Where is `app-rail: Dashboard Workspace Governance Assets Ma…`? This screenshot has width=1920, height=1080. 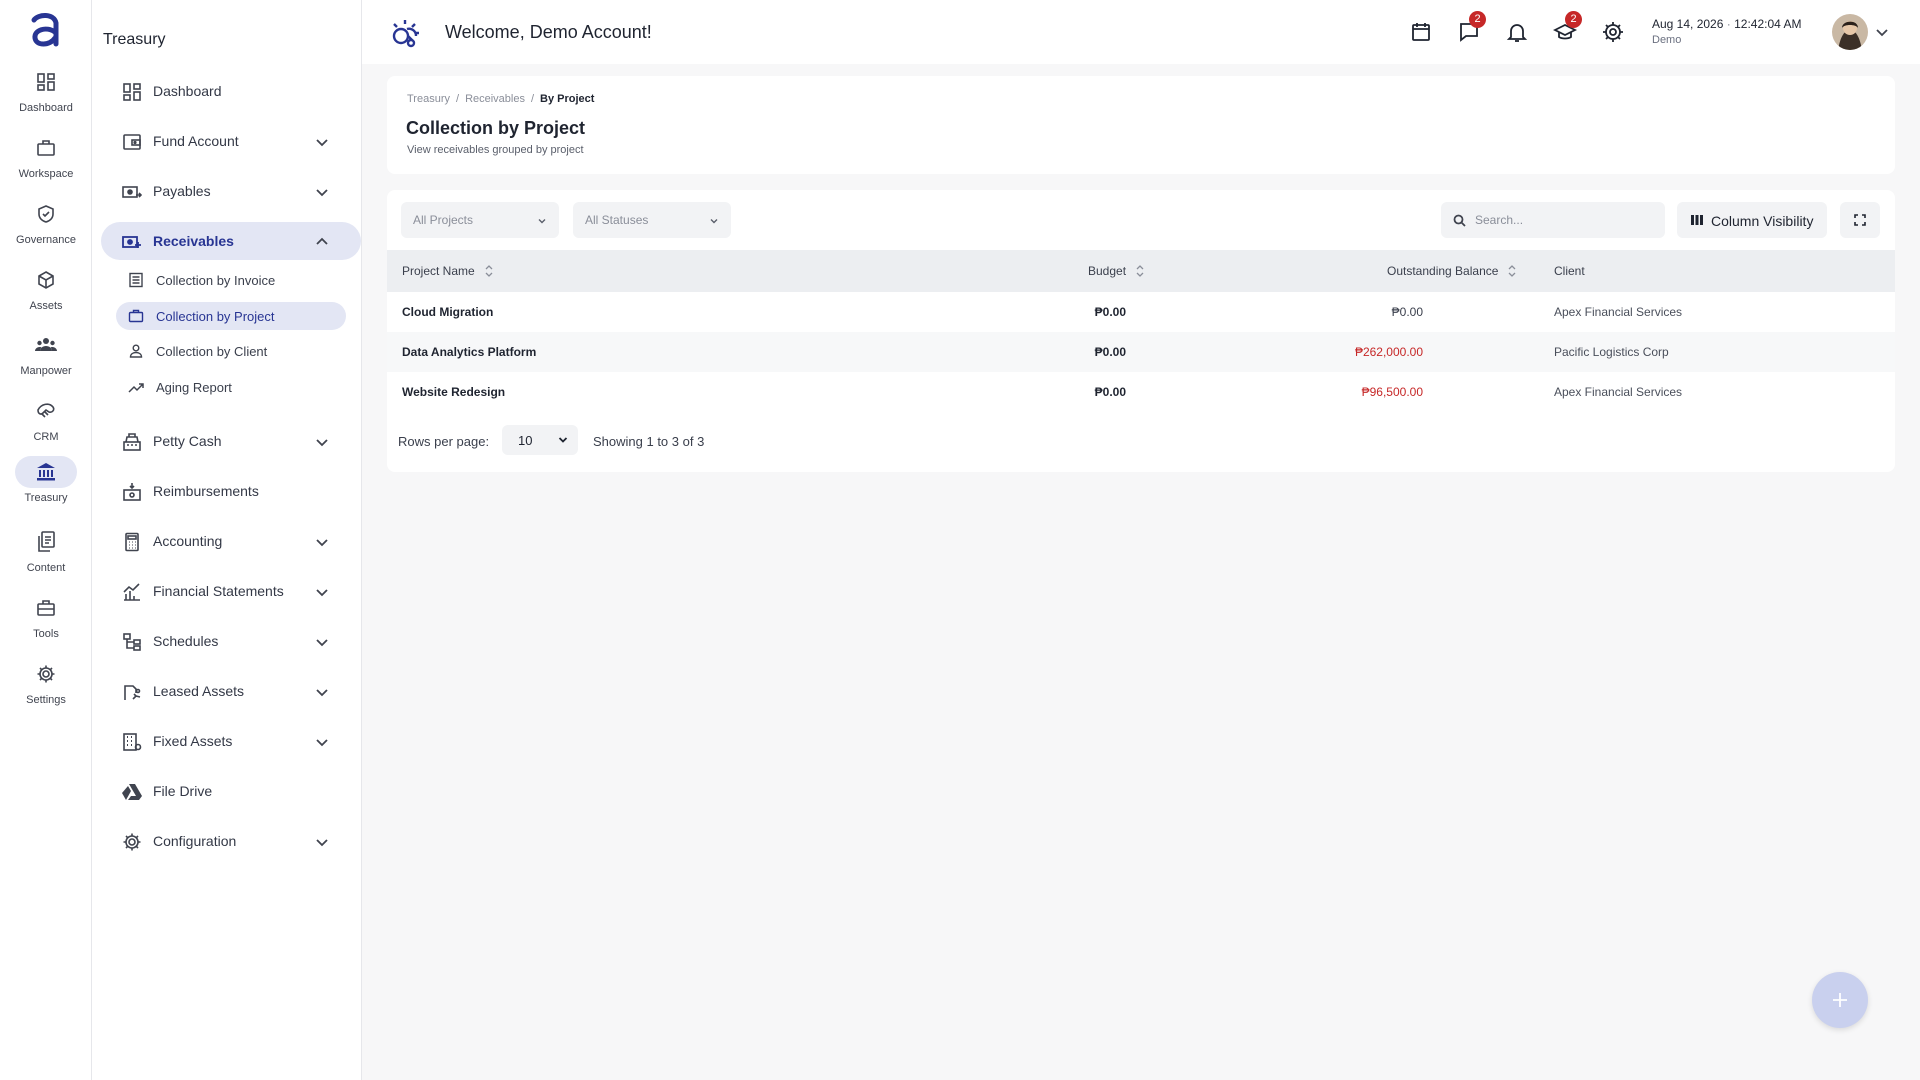 app-rail: Dashboard Workspace Governance Assets Ma… is located at coordinates (46, 540).